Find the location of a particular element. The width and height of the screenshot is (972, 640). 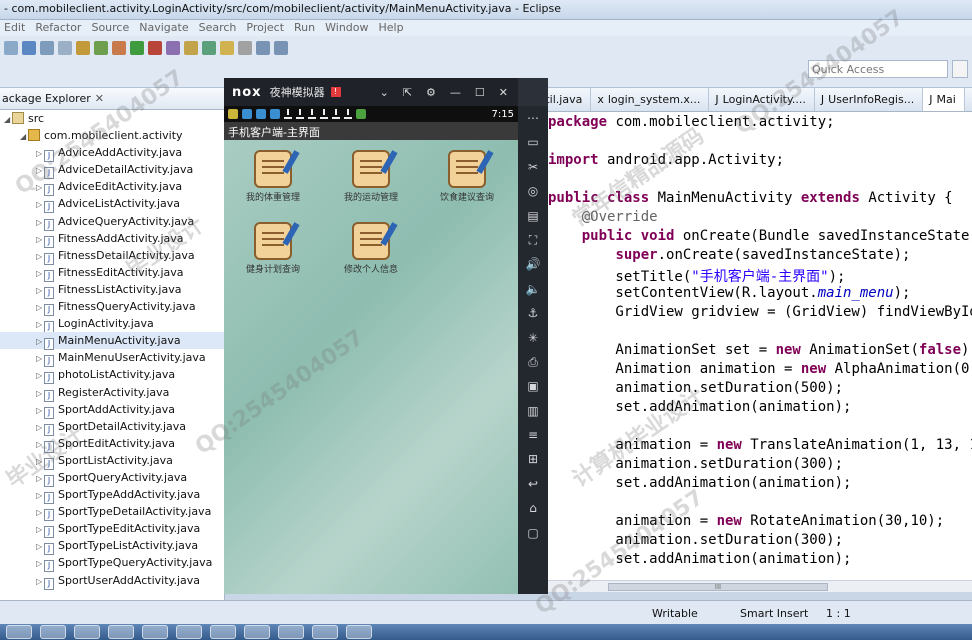

menu-run: Run is located at coordinates (305, 28).